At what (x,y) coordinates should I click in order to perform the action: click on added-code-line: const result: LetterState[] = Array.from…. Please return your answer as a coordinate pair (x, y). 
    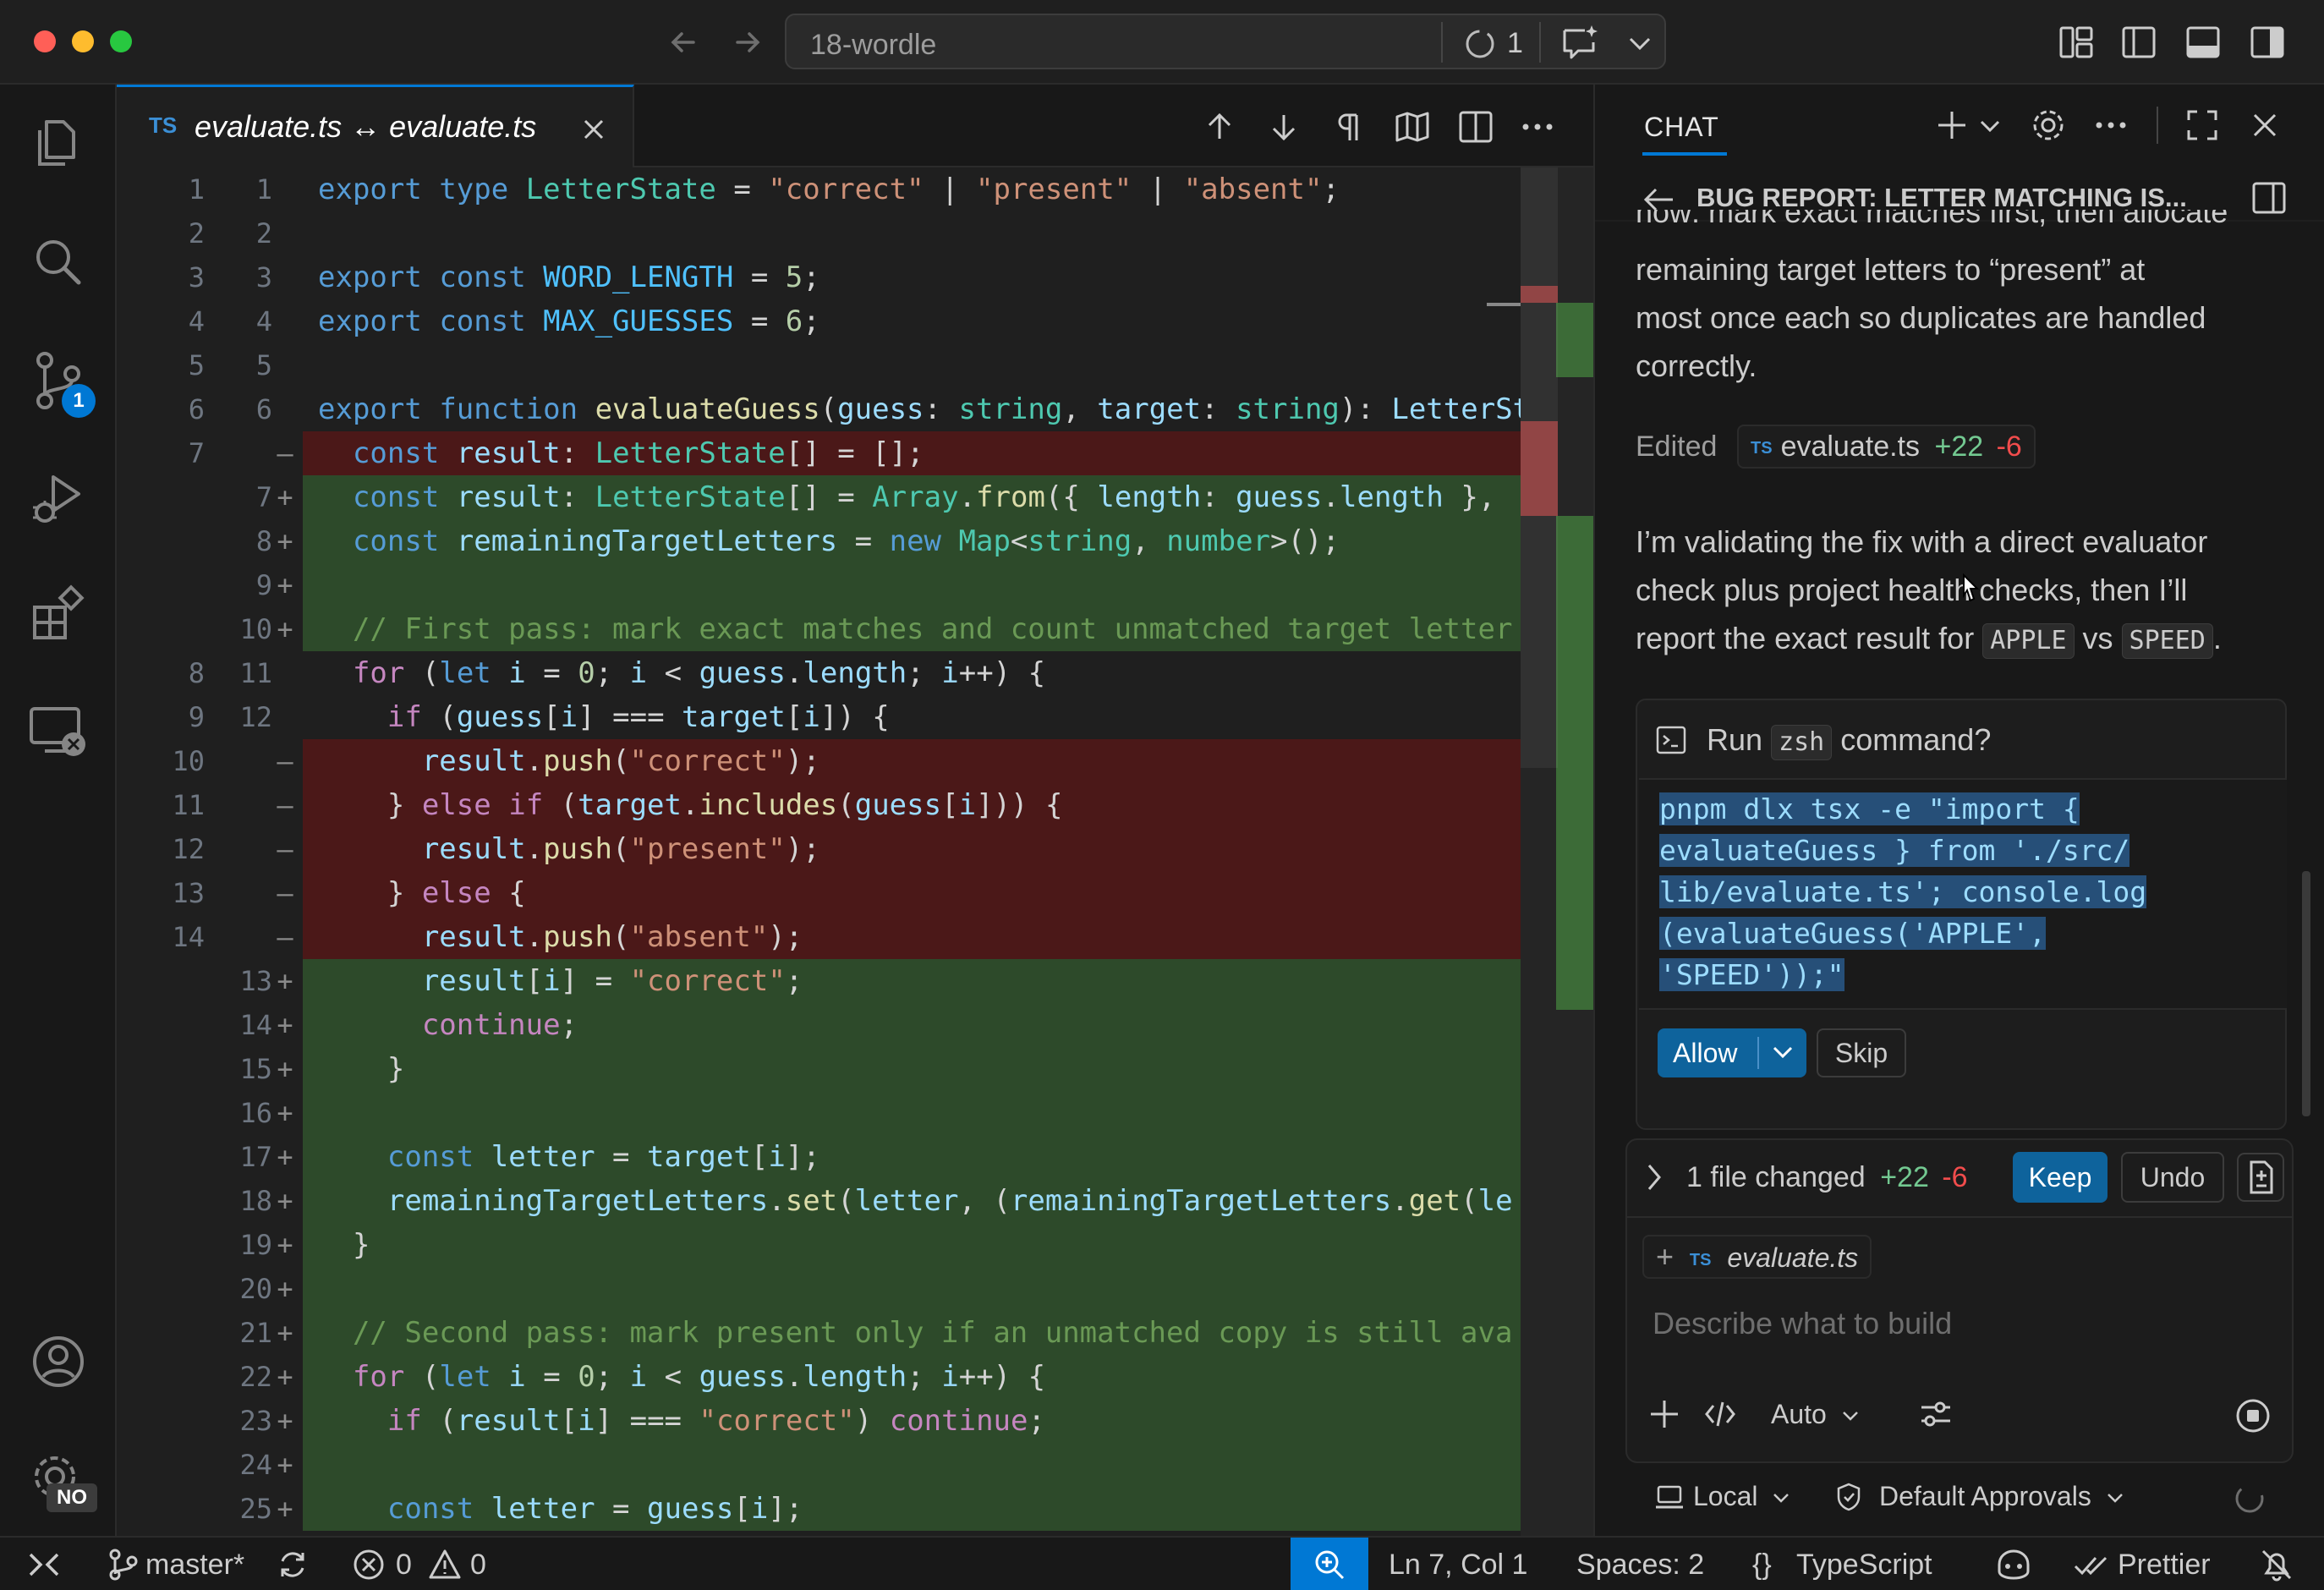
    Looking at the image, I should click on (948, 497).